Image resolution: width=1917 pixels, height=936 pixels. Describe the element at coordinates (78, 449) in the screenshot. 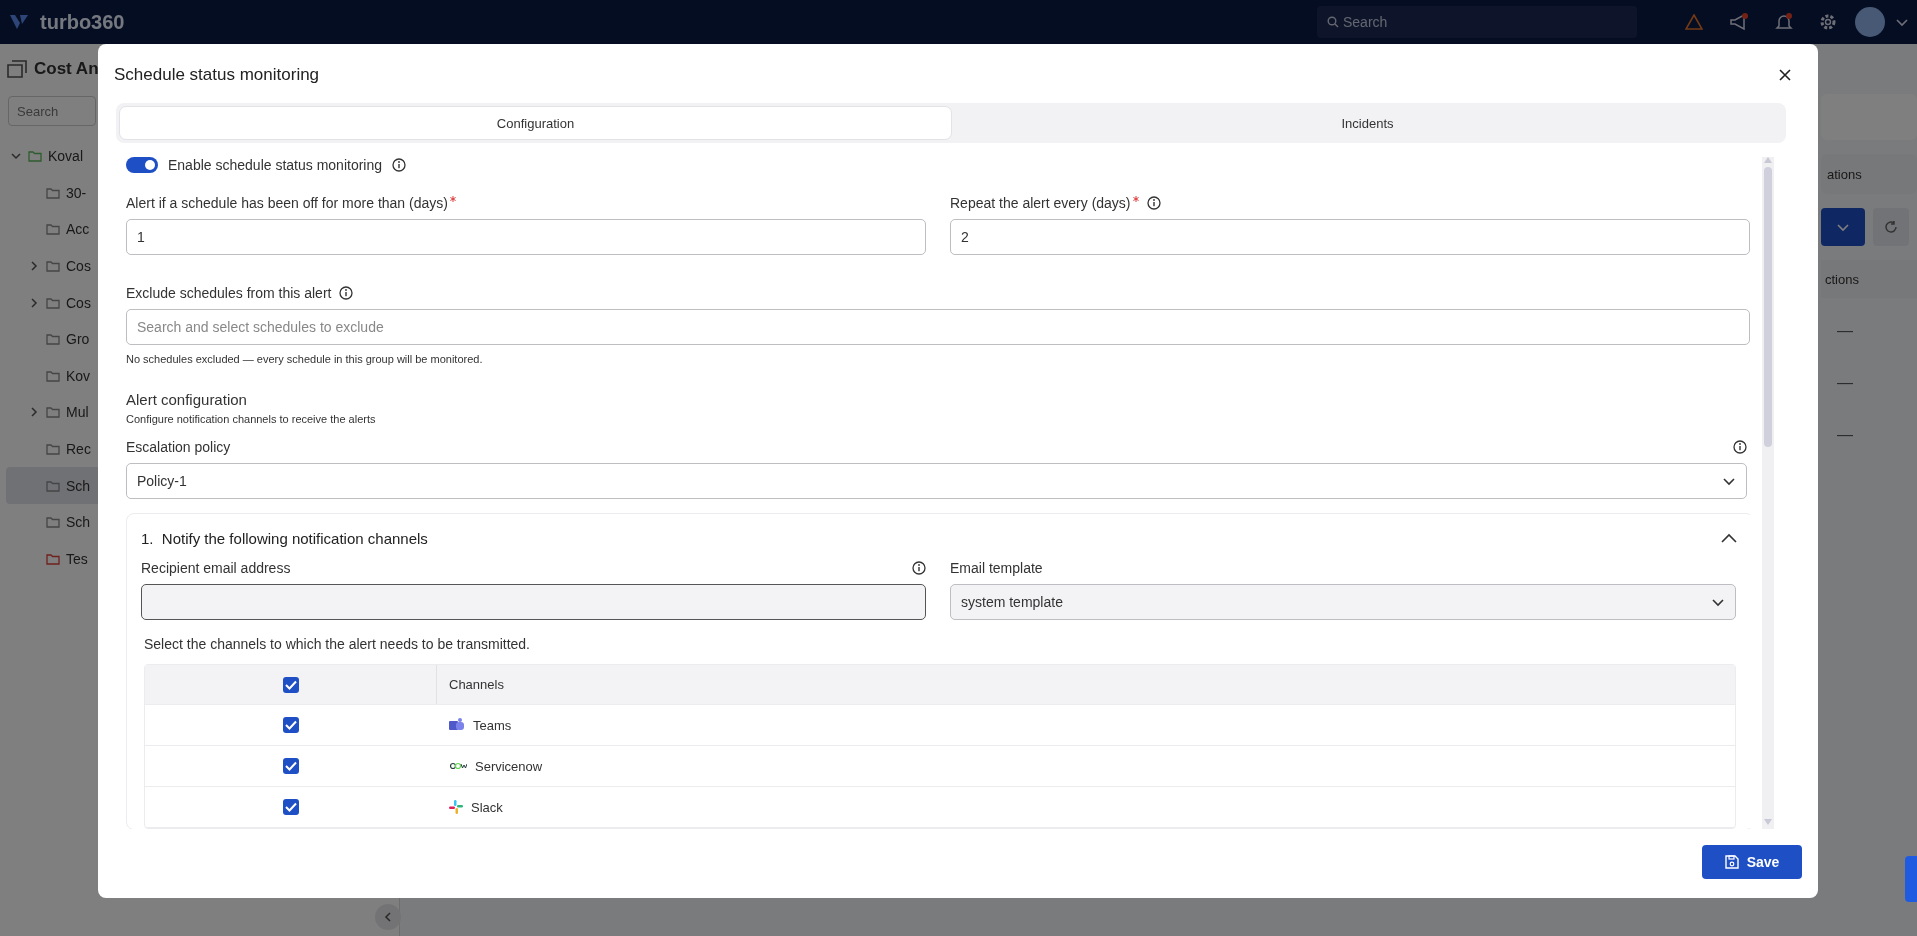

I see `tree-item-label: Rec` at that location.